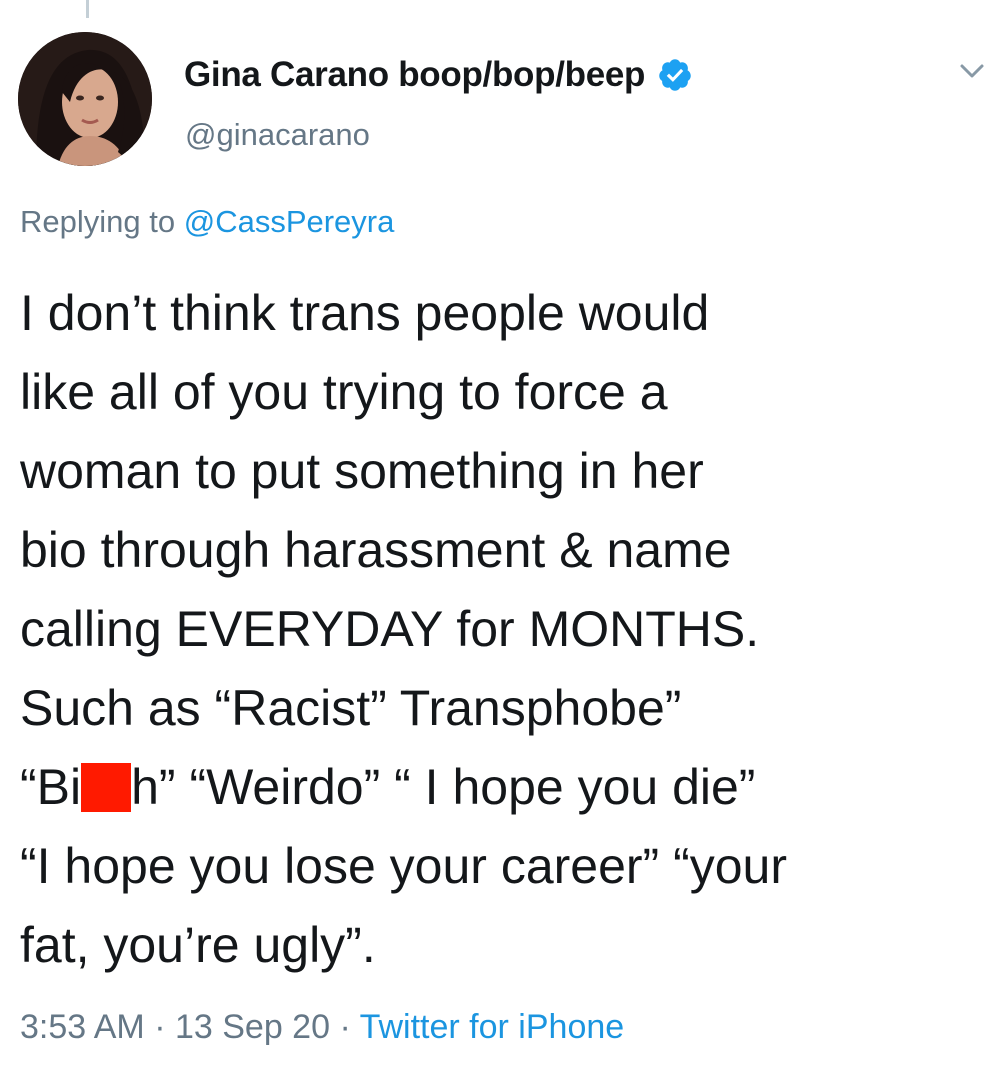 The width and height of the screenshot is (1000, 1082). I want to click on redacted-word-start: “Bi, so click(51, 787).